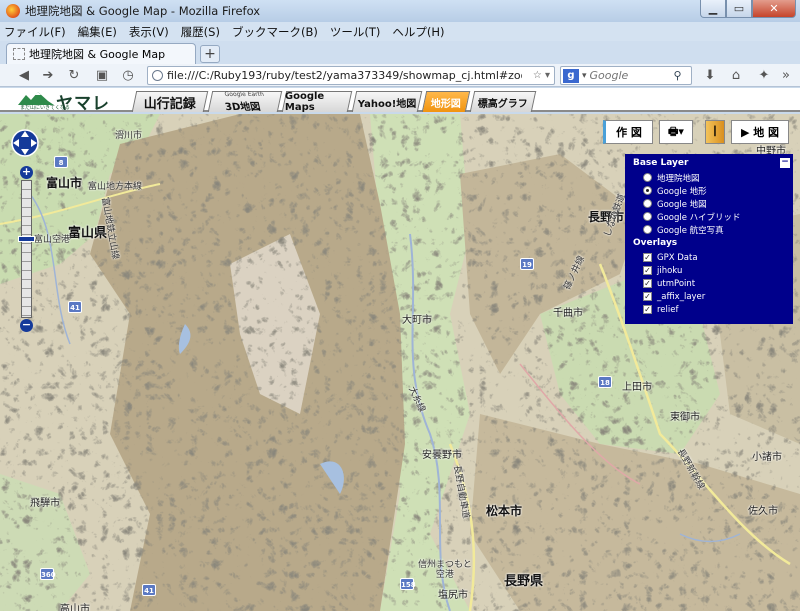  I want to click on radio-selected-icon, so click(647, 190).